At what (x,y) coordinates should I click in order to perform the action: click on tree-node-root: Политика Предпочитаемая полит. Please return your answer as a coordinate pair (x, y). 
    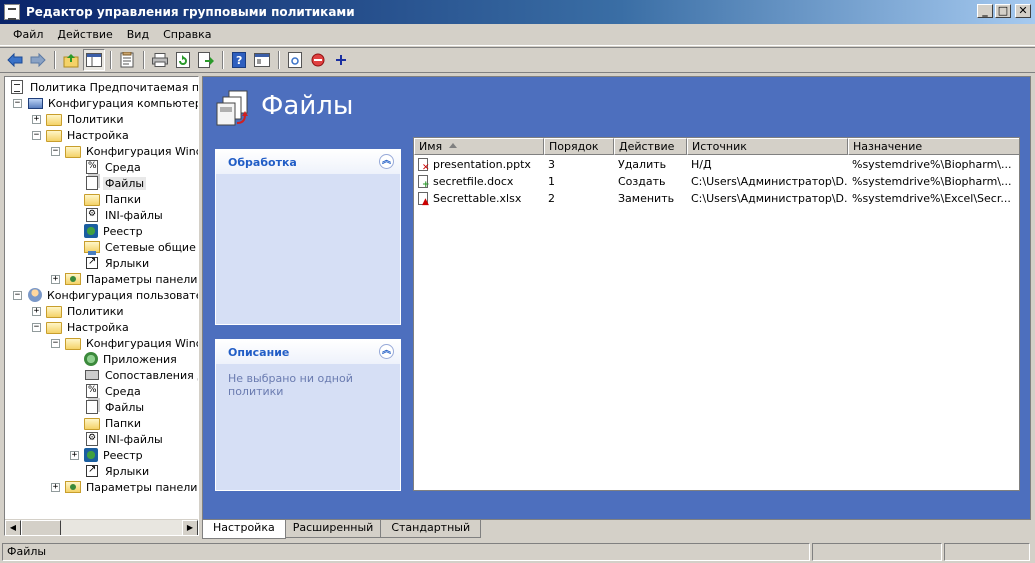
    Looking at the image, I should click on (103, 87).